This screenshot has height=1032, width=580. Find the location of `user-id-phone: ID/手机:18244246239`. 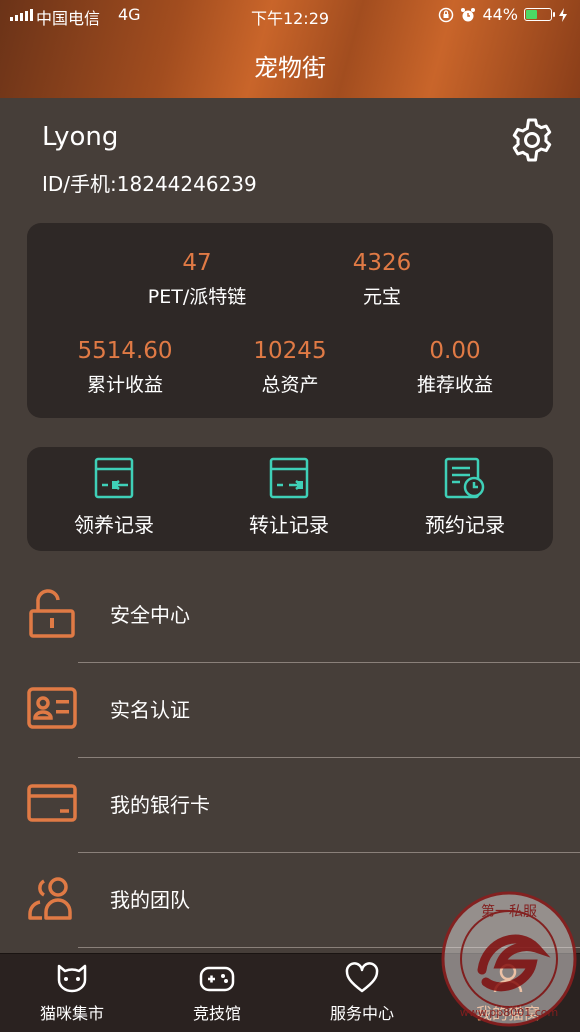

user-id-phone: ID/手机:18244246239 is located at coordinates (149, 184).